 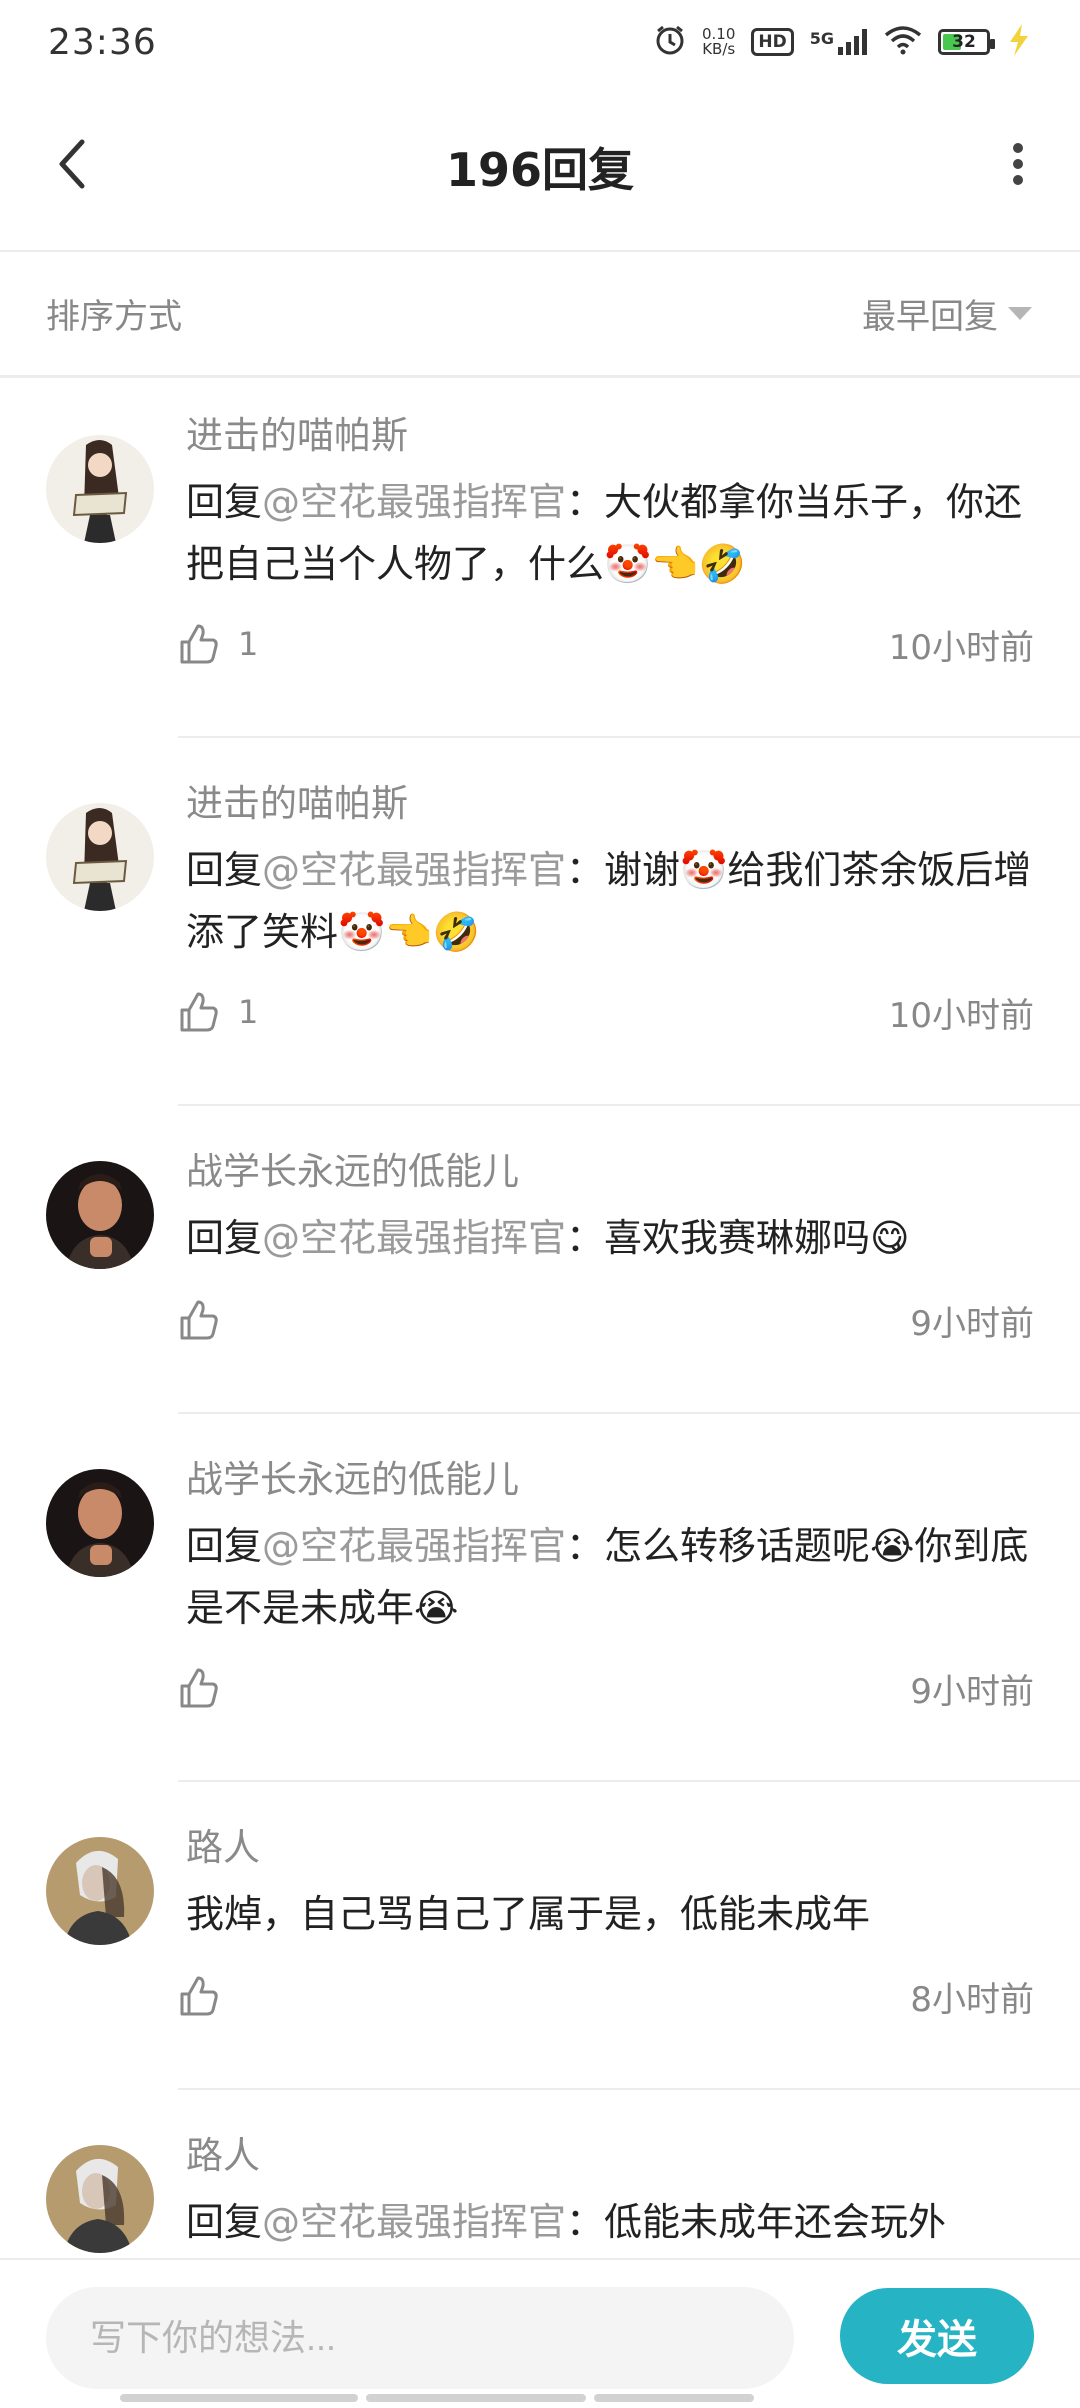 I want to click on comment-body: 战学长永远的低能儿 回复@空花最强指挥官：喜欢我赛琳娜吗😋, so click(x=610, y=1209).